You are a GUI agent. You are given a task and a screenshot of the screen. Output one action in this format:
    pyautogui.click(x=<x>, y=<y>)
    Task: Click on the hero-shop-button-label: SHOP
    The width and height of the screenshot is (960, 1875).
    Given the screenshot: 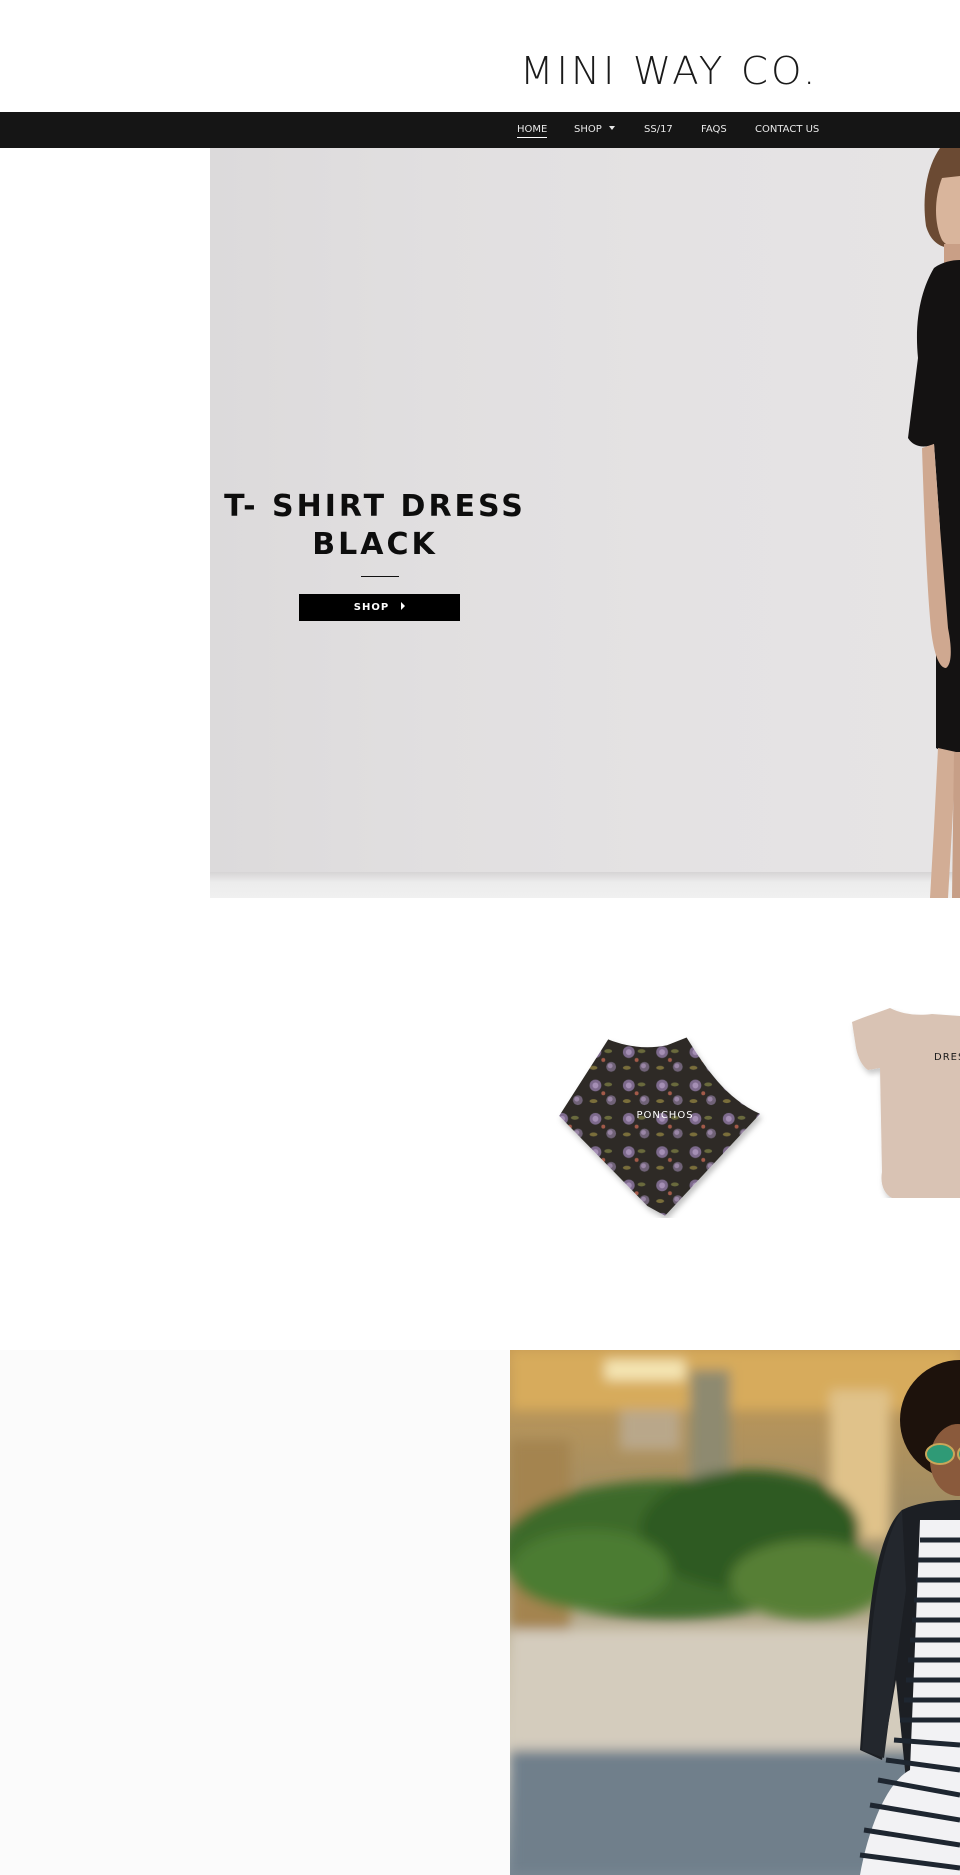 What is the action you would take?
    pyautogui.click(x=371, y=607)
    